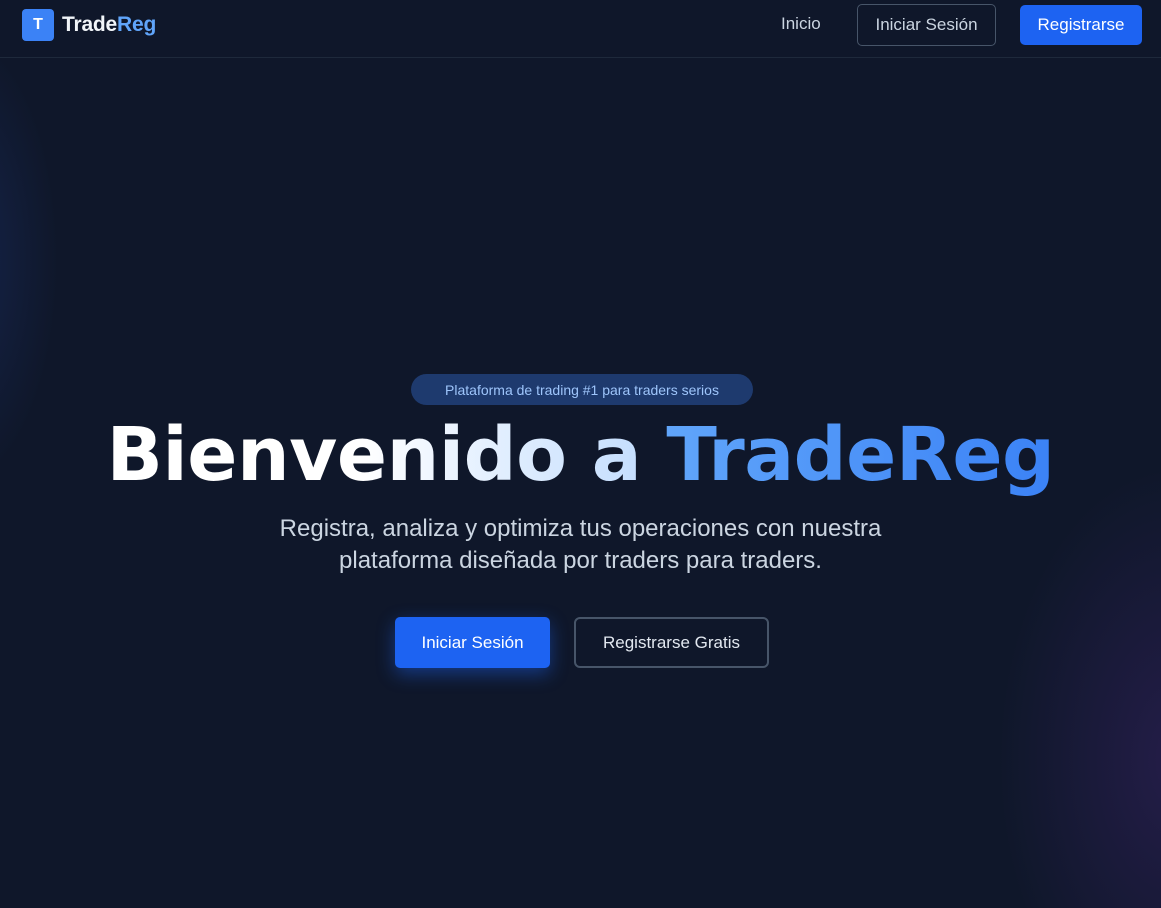 Image resolution: width=1161 pixels, height=908 pixels. Describe the element at coordinates (137, 24) in the screenshot. I see `brand-name-part2: Reg` at that location.